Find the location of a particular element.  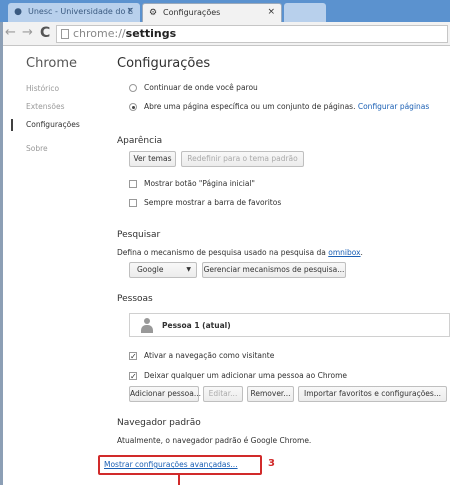

gear-icon: ⚙ is located at coordinates (153, 13).